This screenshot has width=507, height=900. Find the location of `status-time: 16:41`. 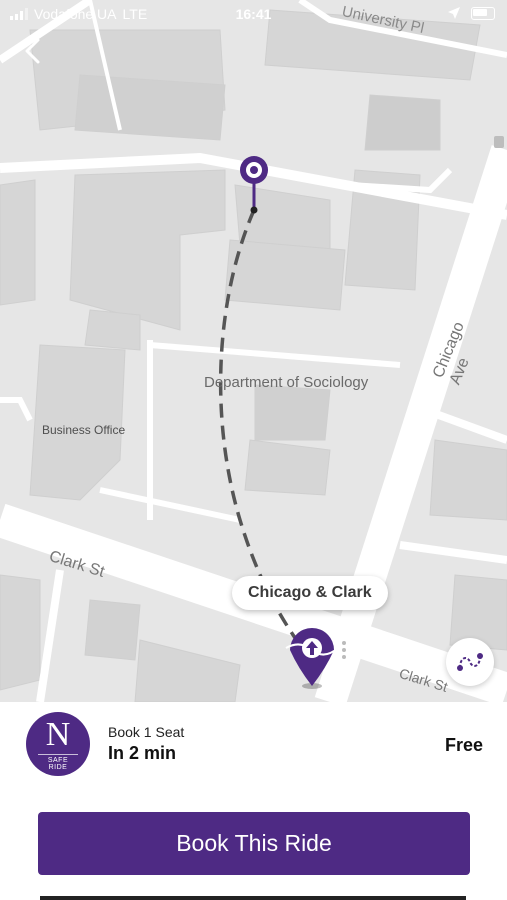

status-time: 16:41 is located at coordinates (253, 14).